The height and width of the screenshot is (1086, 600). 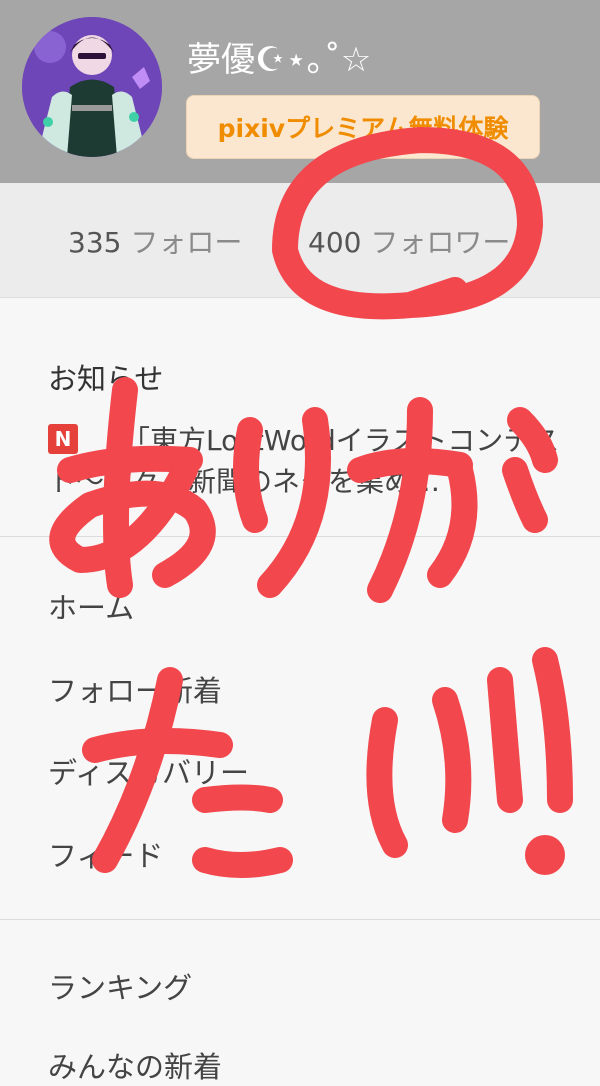 I want to click on followers-count: 400, so click(x=335, y=242).